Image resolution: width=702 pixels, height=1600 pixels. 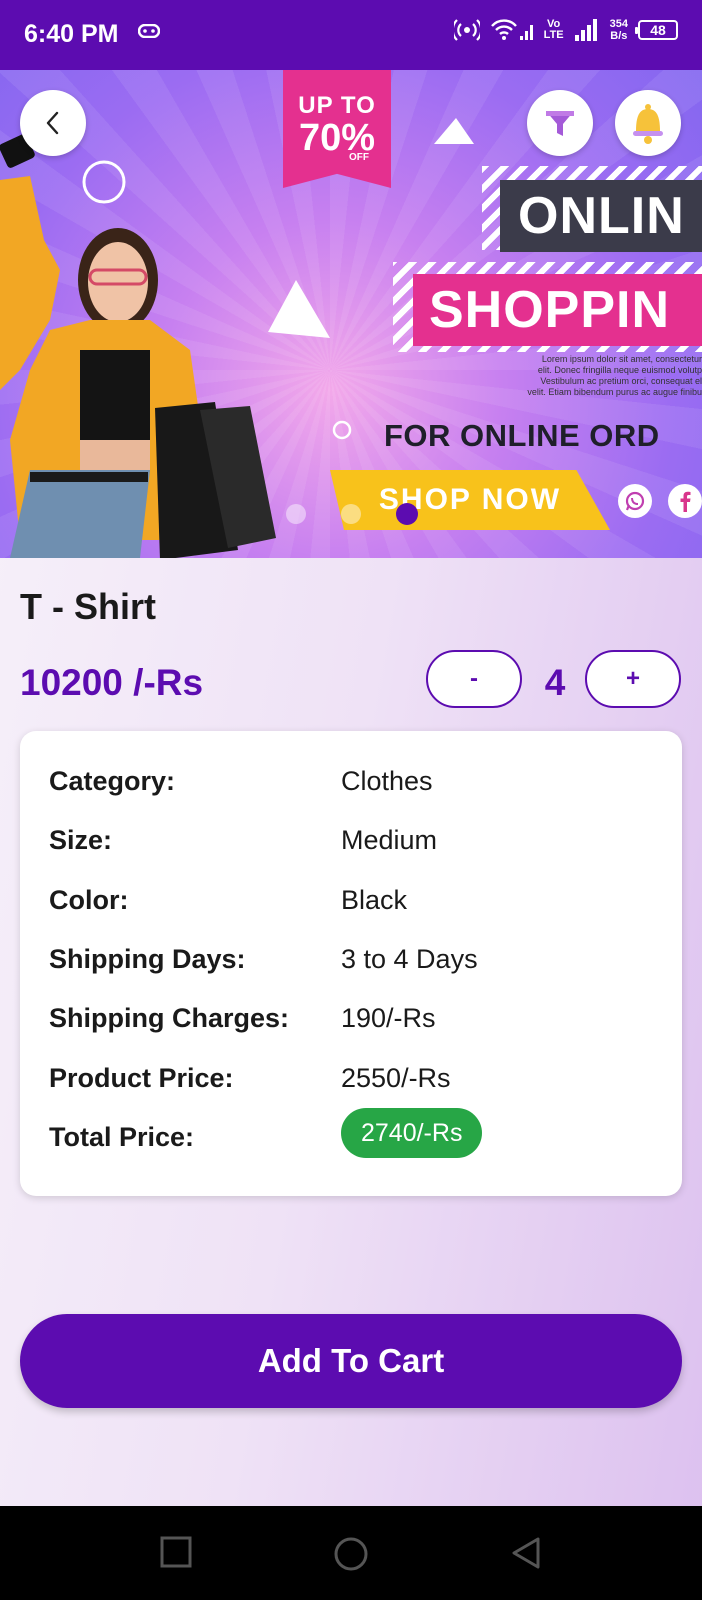 I want to click on funnel-icon, so click(x=560, y=123).